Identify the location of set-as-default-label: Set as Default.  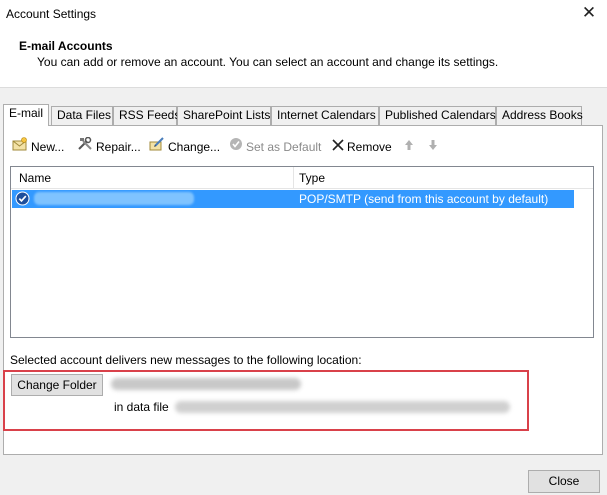
(284, 147).